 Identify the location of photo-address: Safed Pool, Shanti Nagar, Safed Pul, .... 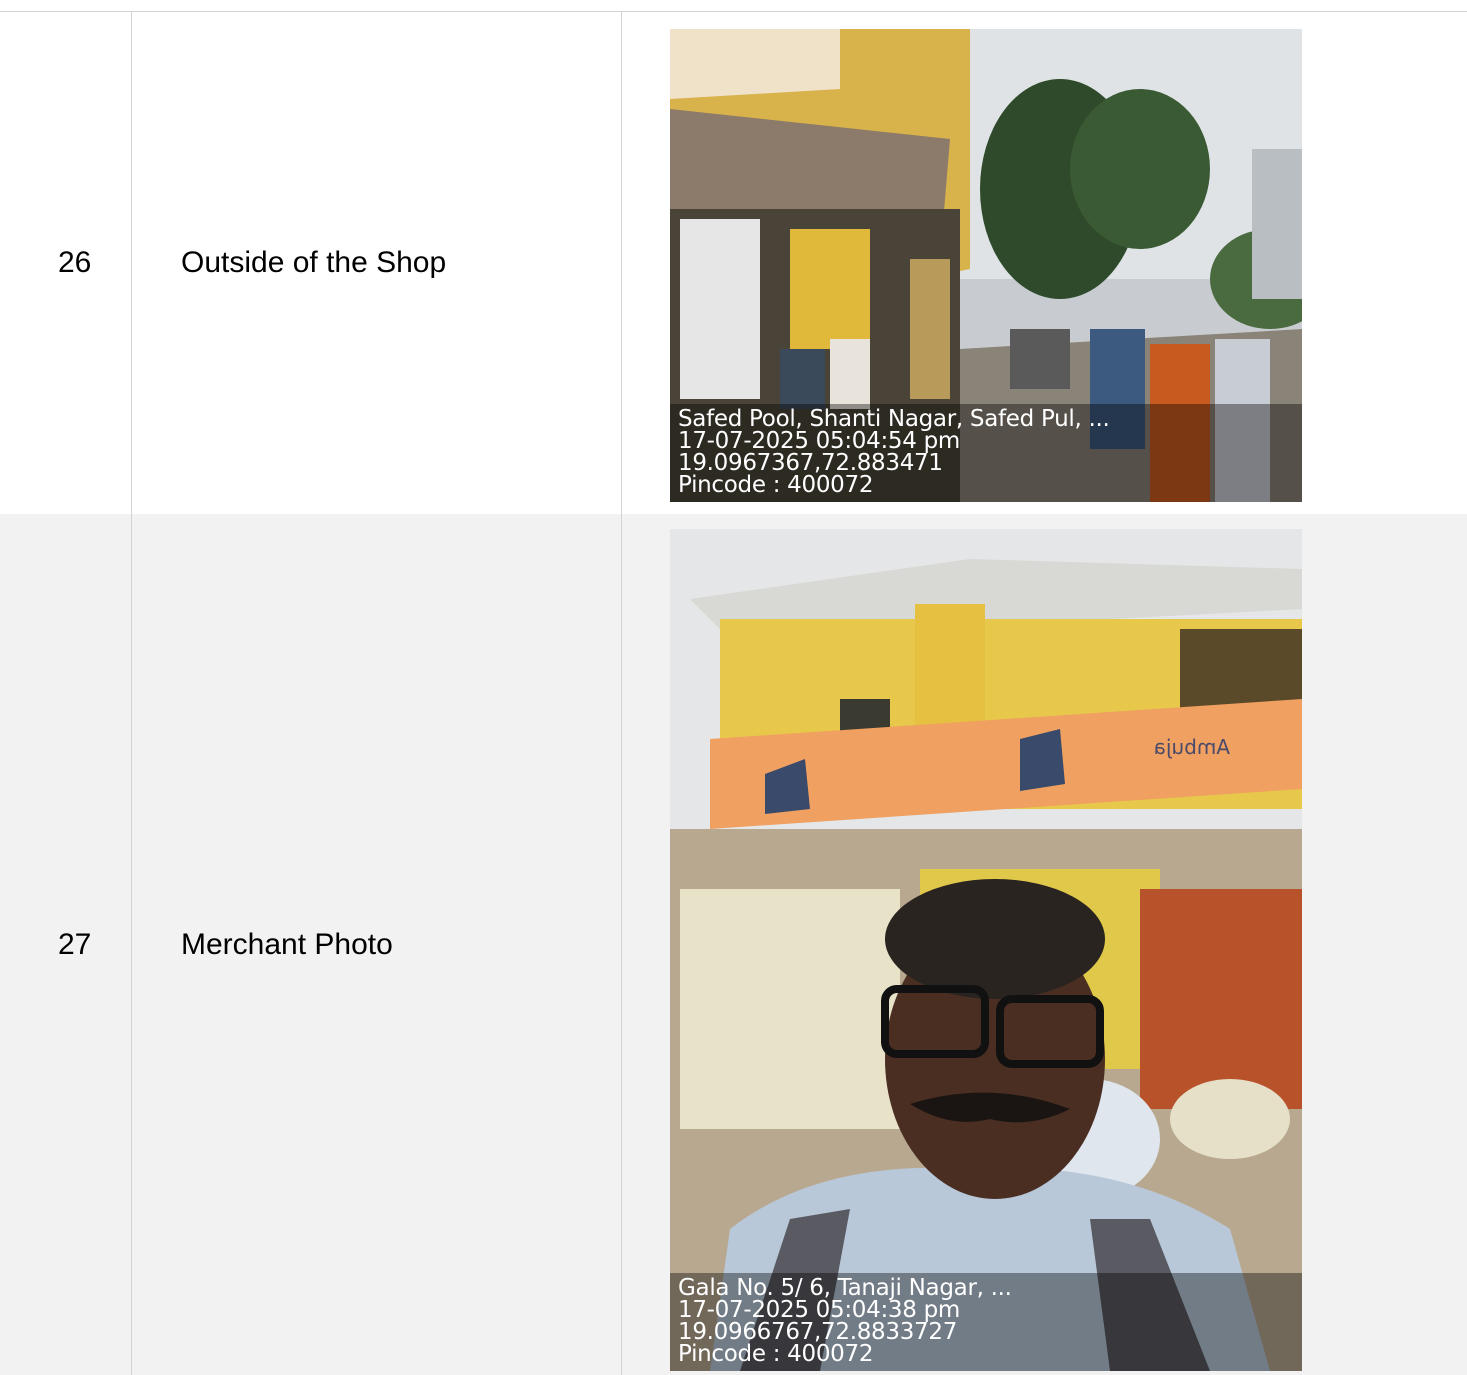
(894, 419).